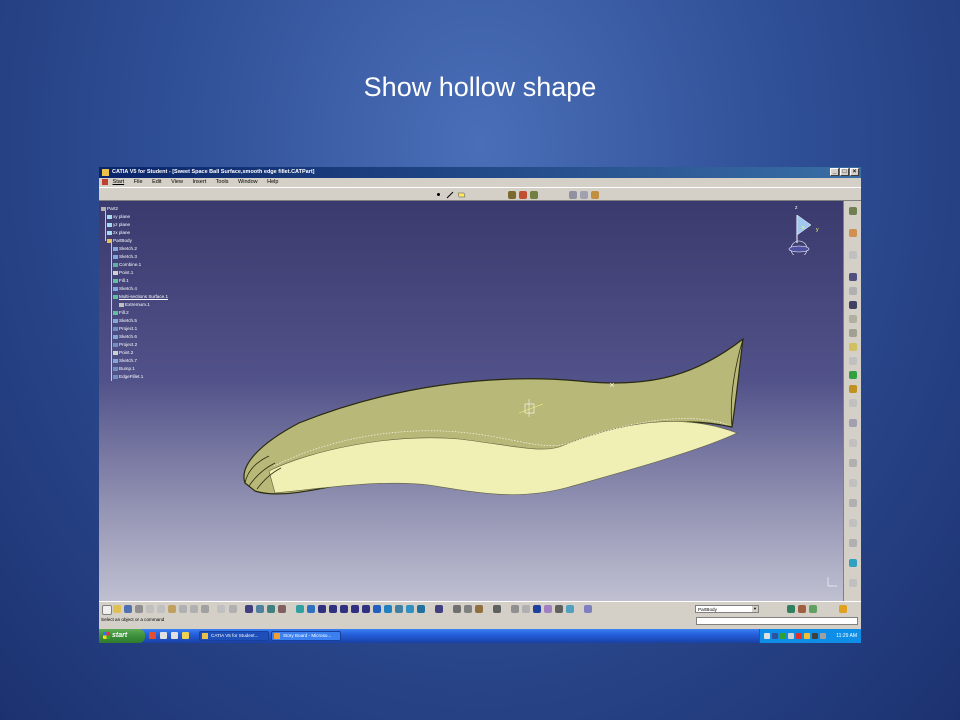  What do you see at coordinates (221, 609) in the screenshot?
I see `formula-icon` at bounding box center [221, 609].